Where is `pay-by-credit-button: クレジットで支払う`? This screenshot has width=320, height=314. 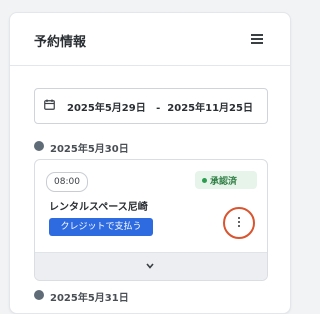 pay-by-credit-button: クレジットで支払う is located at coordinates (101, 227).